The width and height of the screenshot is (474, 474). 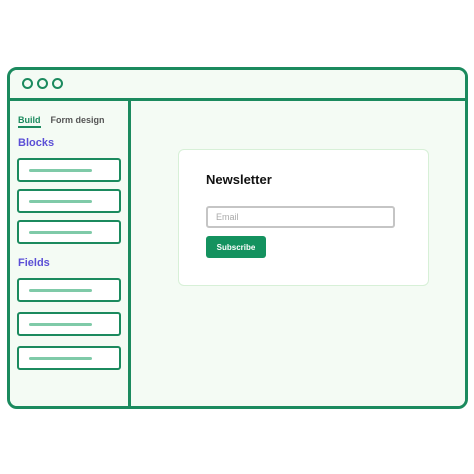 What do you see at coordinates (78, 121) in the screenshot?
I see `tab-form-design: Form design` at bounding box center [78, 121].